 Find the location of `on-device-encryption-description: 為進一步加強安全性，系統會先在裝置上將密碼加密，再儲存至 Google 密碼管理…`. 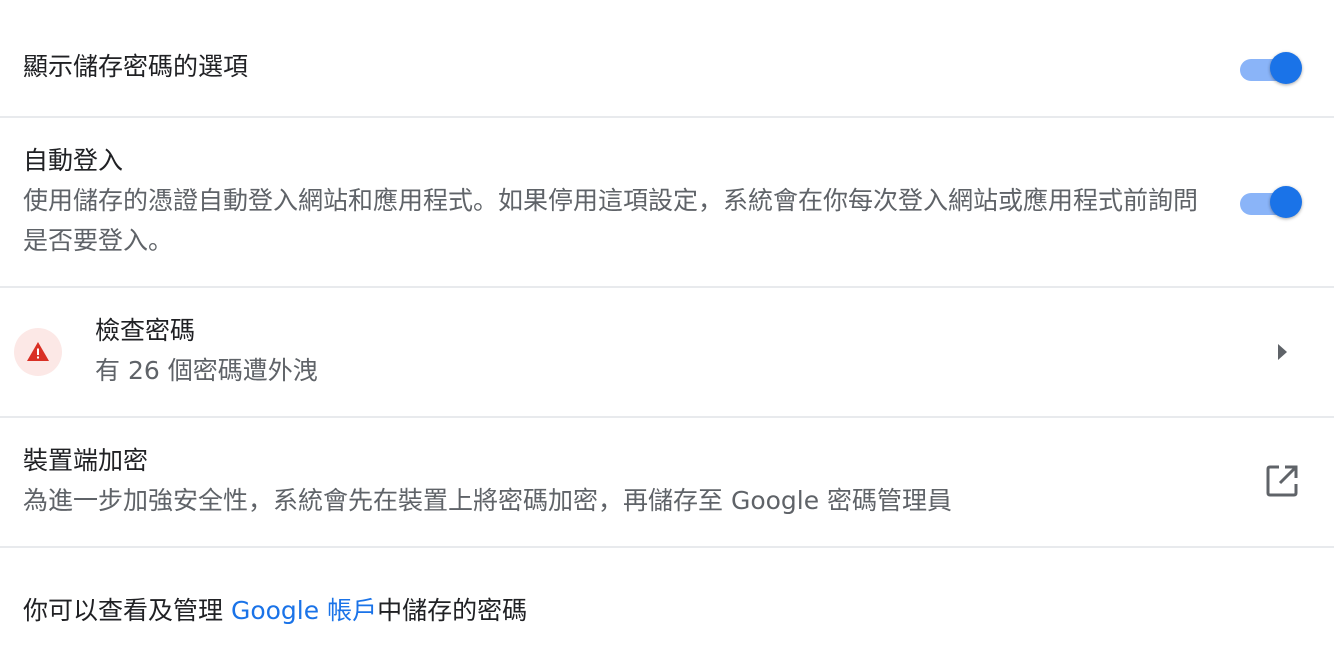

on-device-encryption-description: 為進一步加強安全性，系統會先在裝置上將密碼加密，再儲存至 Google 密碼管理… is located at coordinates (488, 500).